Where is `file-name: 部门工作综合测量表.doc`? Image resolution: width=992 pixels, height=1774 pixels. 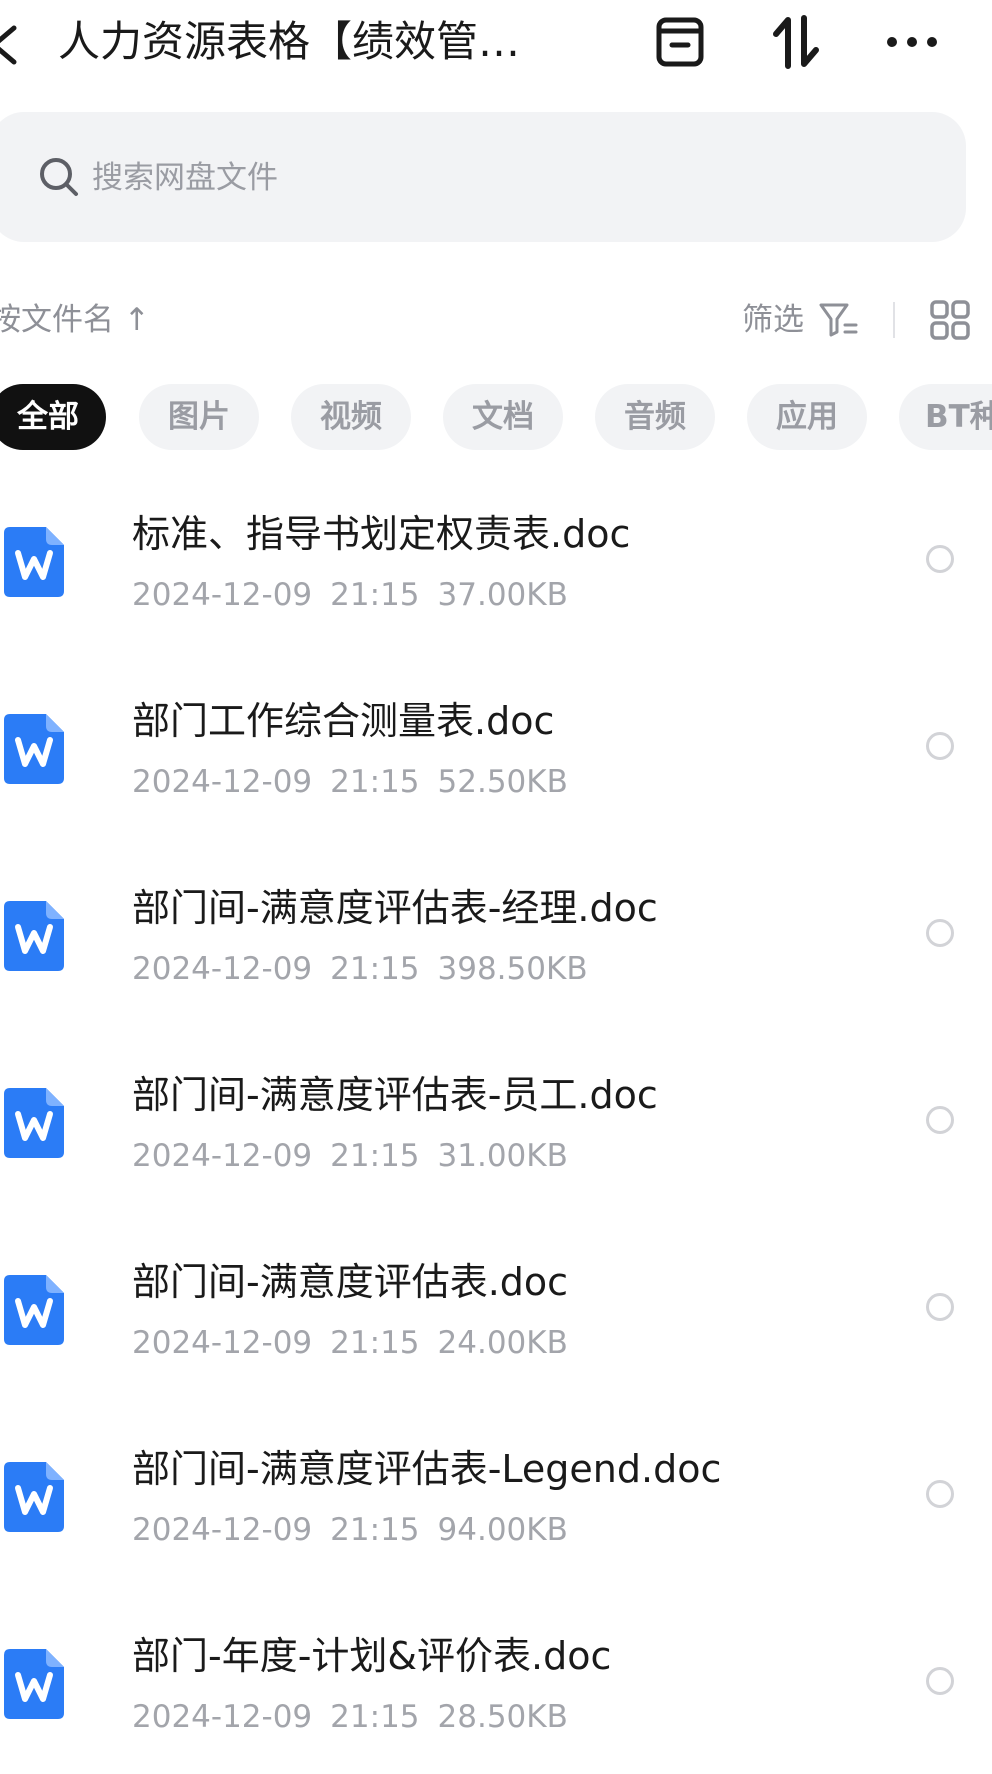
file-name: 部门工作综合测量表.doc is located at coordinates (343, 721).